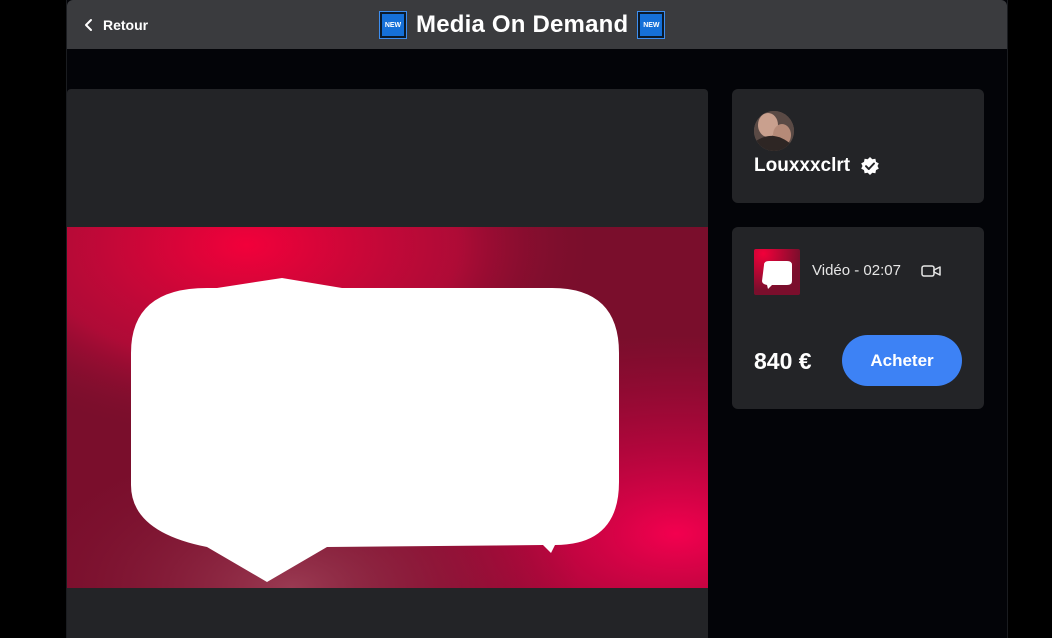 Image resolution: width=1052 pixels, height=638 pixels. Describe the element at coordinates (126, 25) in the screenshot. I see `back-label: Retour` at that location.